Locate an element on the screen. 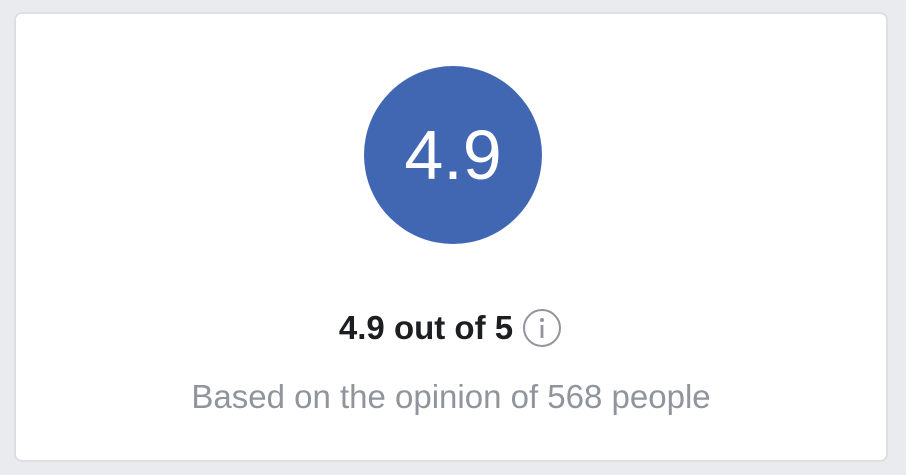 Image resolution: width=906 pixels, height=475 pixels. rating-badge: 4.9 is located at coordinates (453, 155).